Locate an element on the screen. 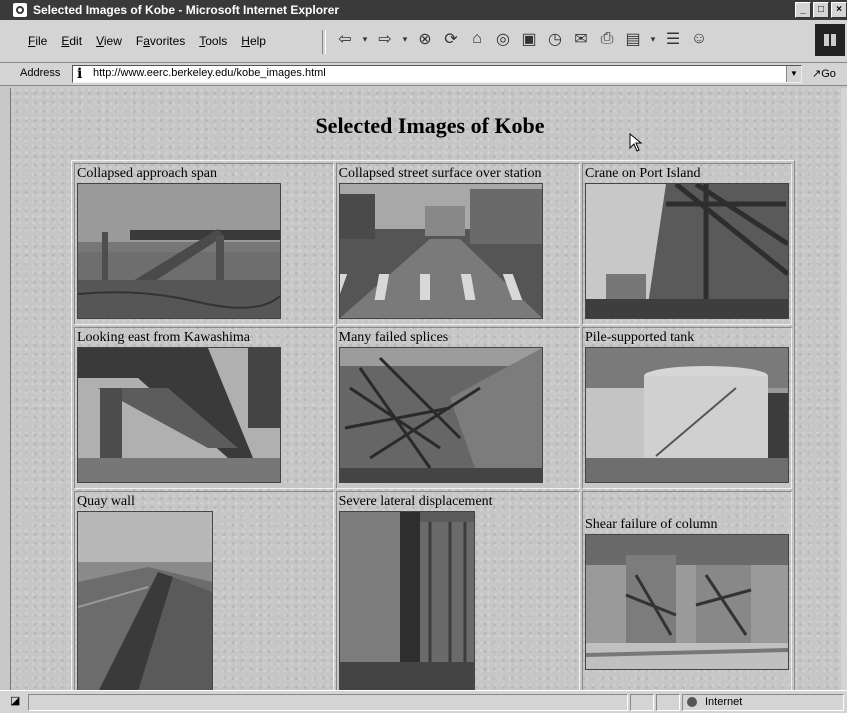 This screenshot has height=713, width=847. image-caption: Quay wall is located at coordinates (106, 501).